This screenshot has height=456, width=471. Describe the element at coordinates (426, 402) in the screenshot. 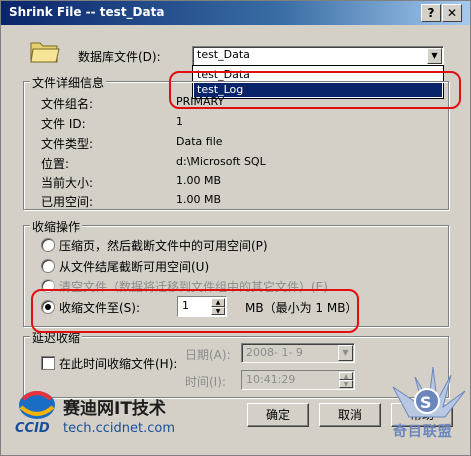

I see `stamp-letter-text: S` at that location.